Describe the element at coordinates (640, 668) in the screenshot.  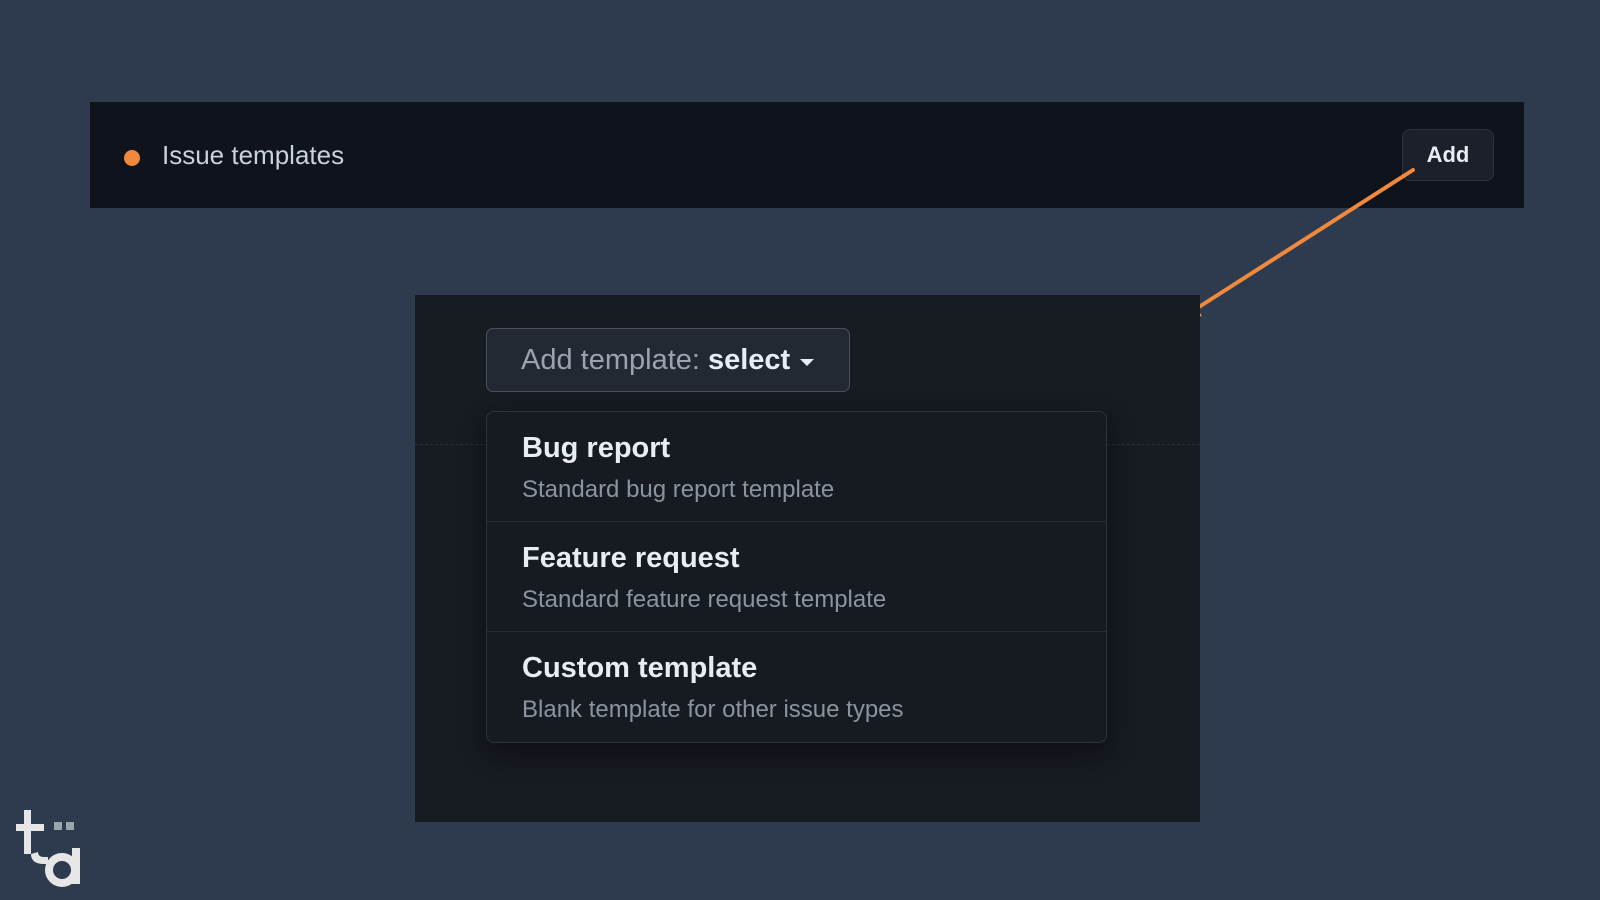
I see `menu-item-title: Custom template` at that location.